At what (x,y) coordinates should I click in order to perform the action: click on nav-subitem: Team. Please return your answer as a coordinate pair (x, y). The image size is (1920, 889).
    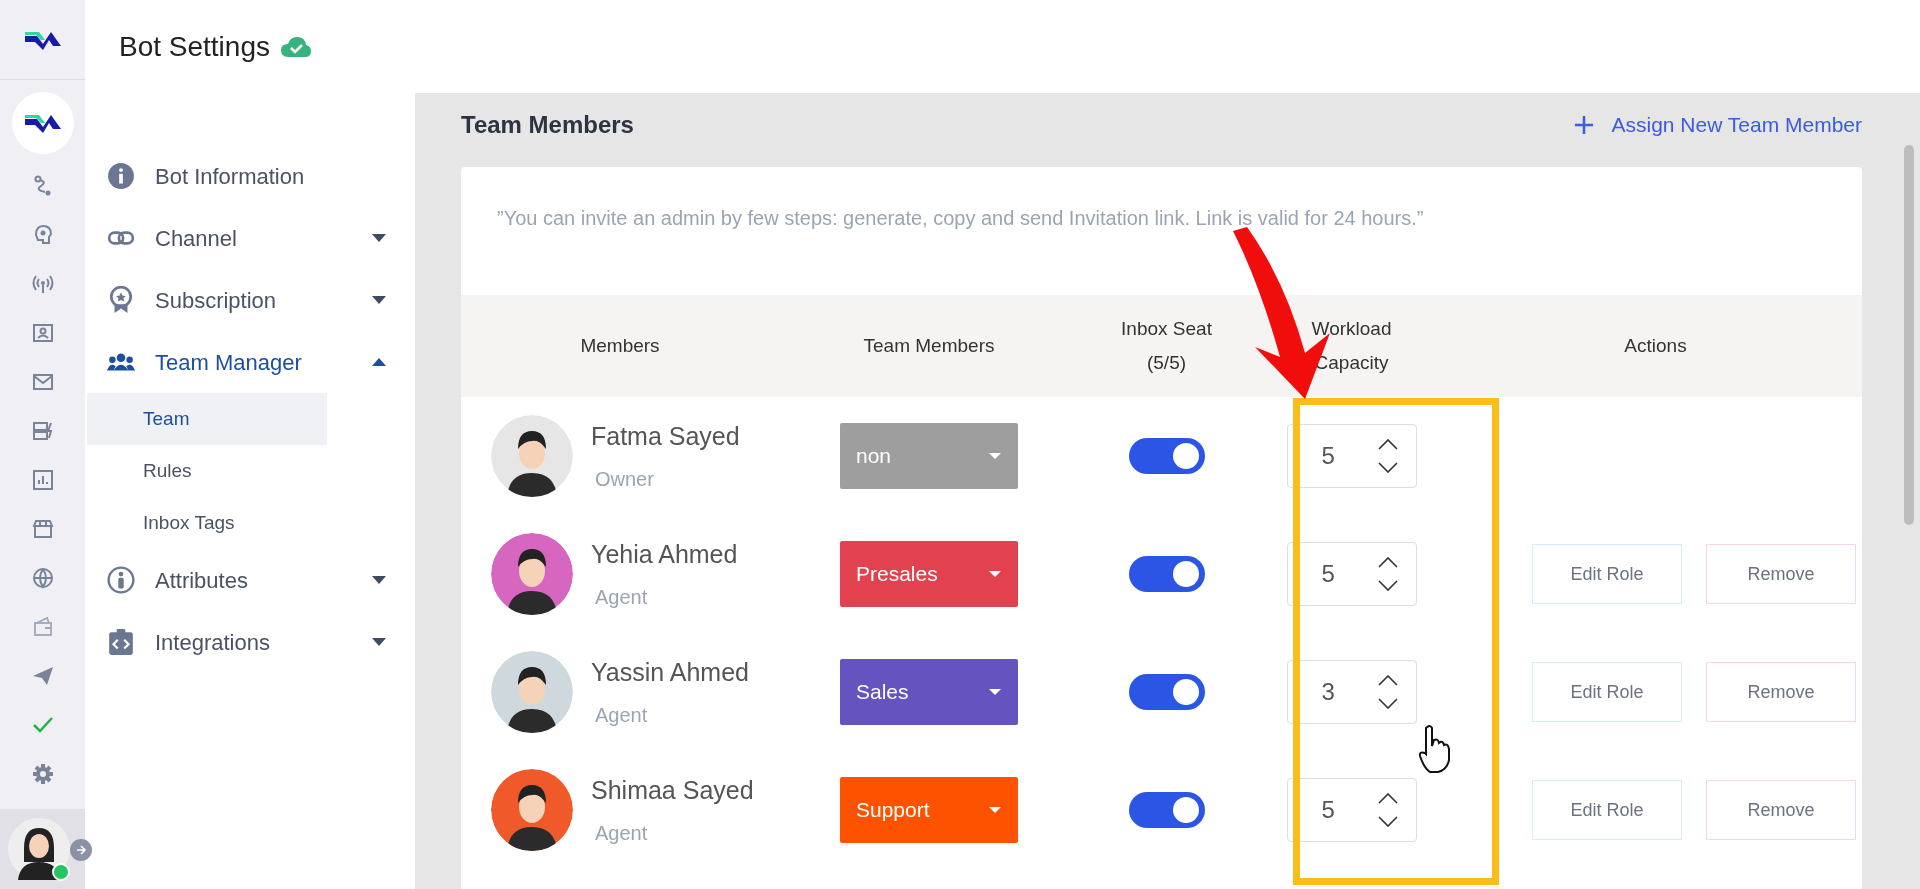
    Looking at the image, I should click on (207, 419).